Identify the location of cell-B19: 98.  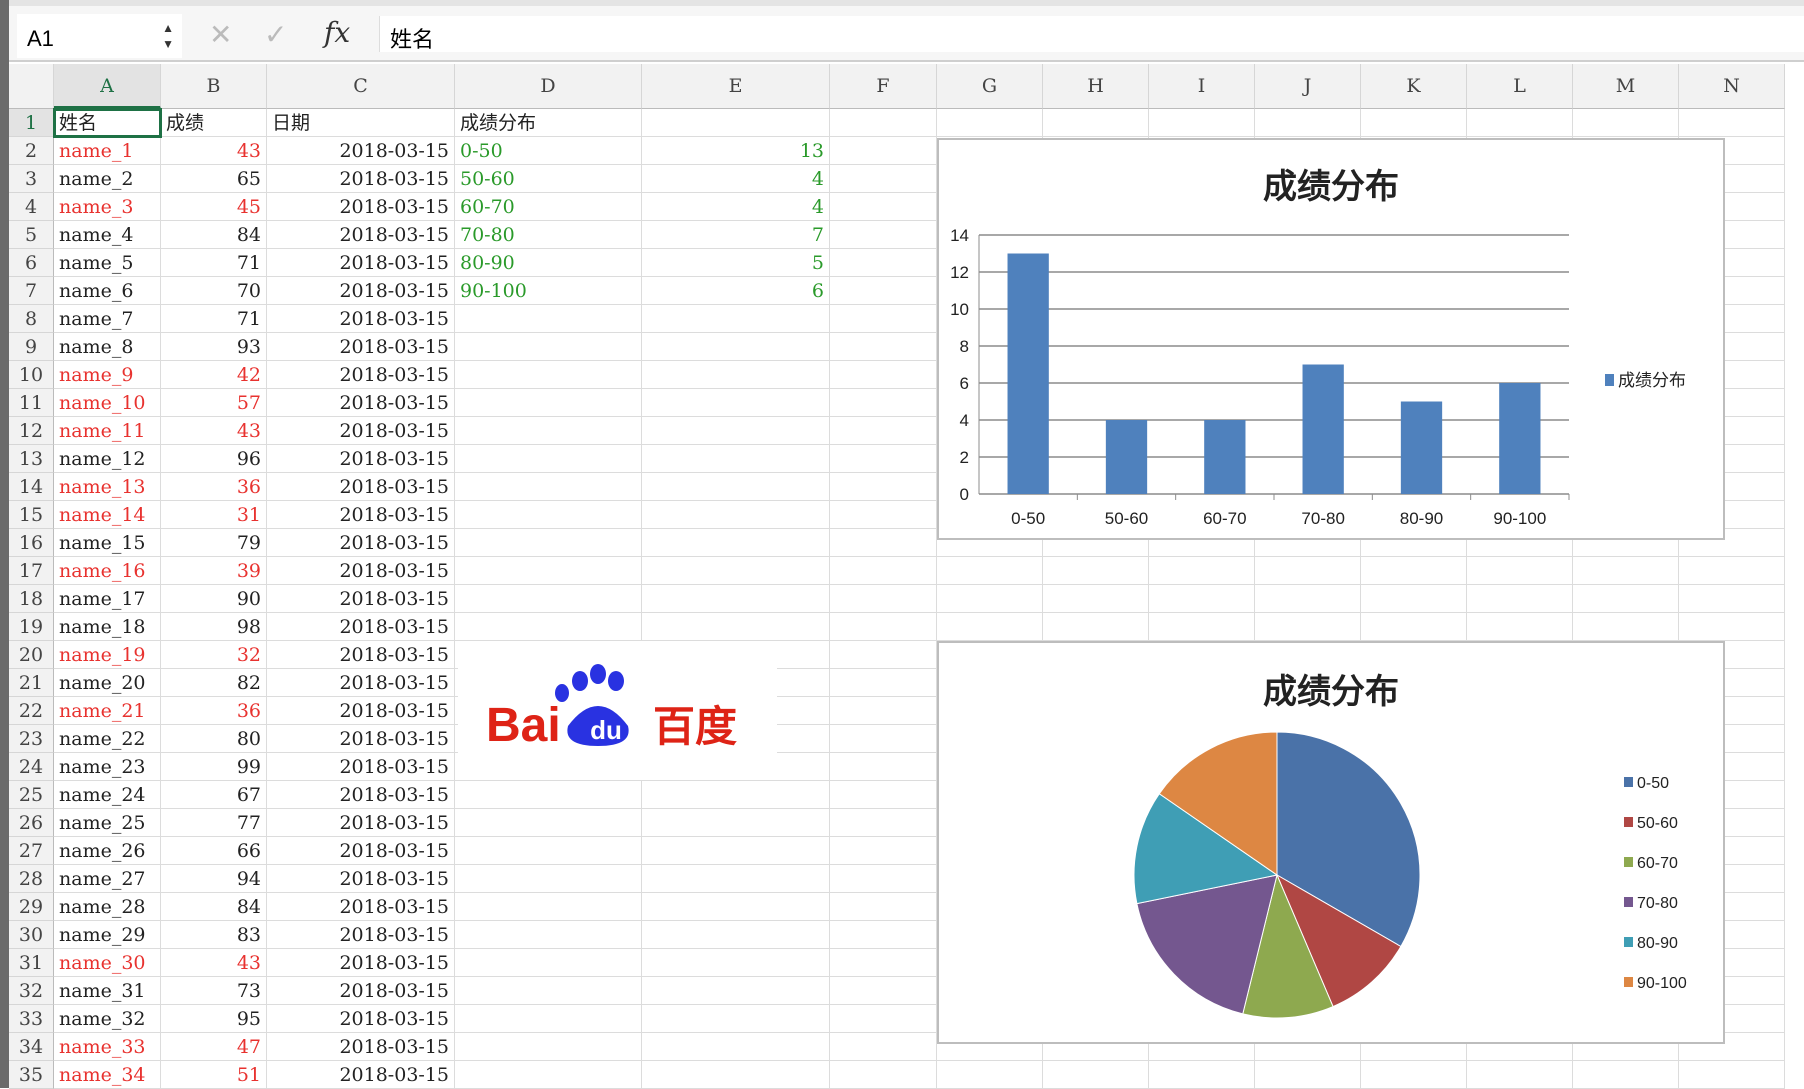
(214, 627).